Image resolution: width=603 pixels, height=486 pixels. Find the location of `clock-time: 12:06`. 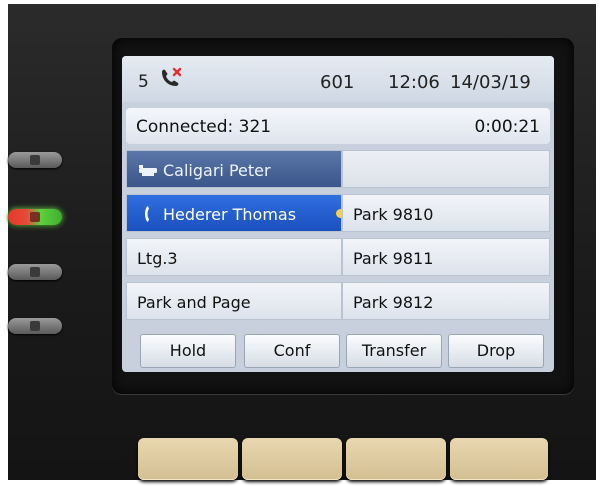

clock-time: 12:06 is located at coordinates (414, 82).